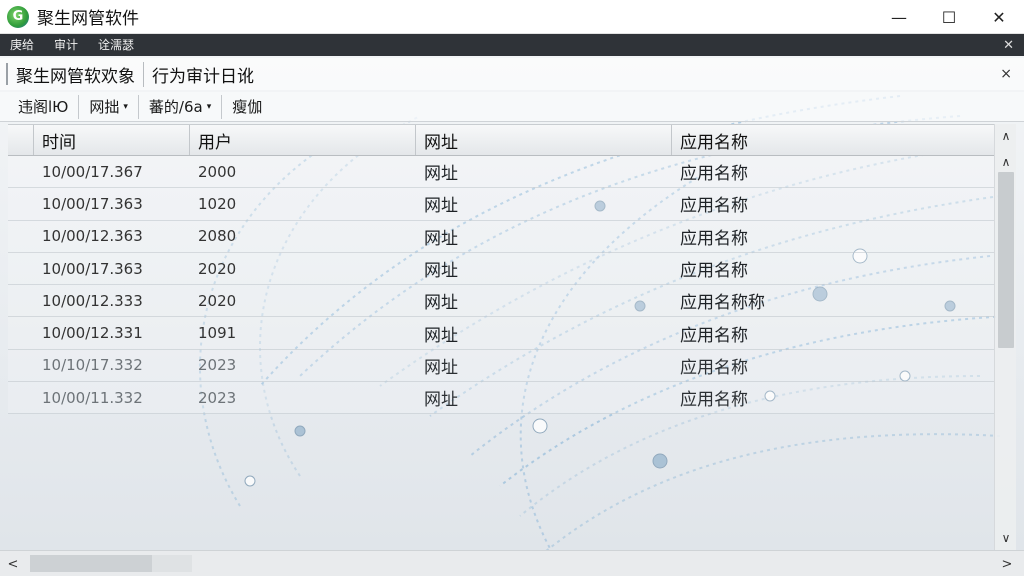 The image size is (1024, 576). Describe the element at coordinates (512, 17) in the screenshot. I see `title-bar: G 聚生网管软件 — ☐ ✕` at that location.